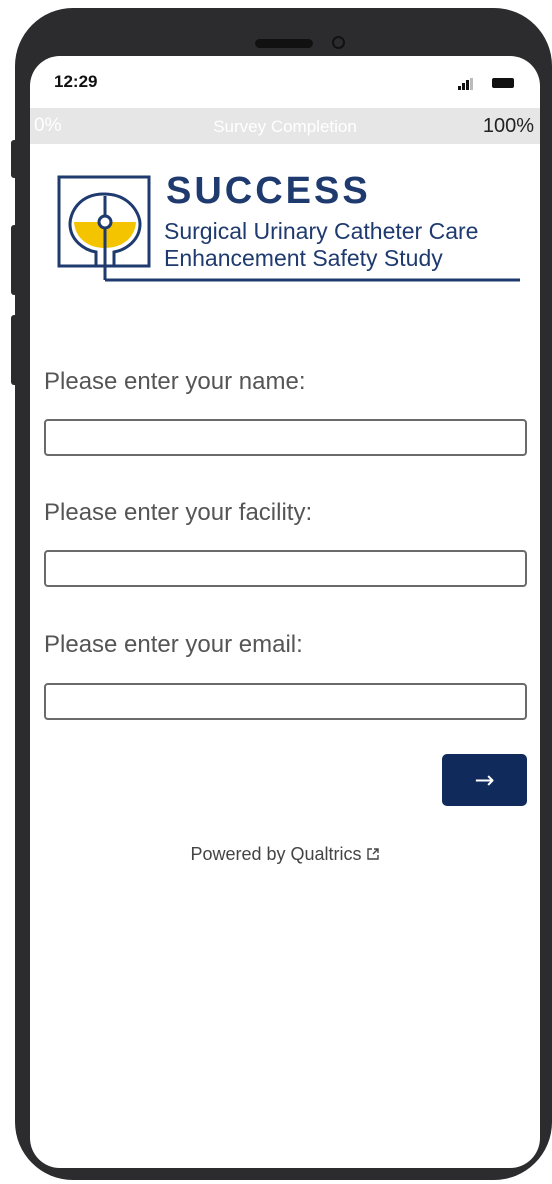 This screenshot has width=552, height=1184. Describe the element at coordinates (175, 381) in the screenshot. I see `name-question-label: Please enter your name:` at that location.